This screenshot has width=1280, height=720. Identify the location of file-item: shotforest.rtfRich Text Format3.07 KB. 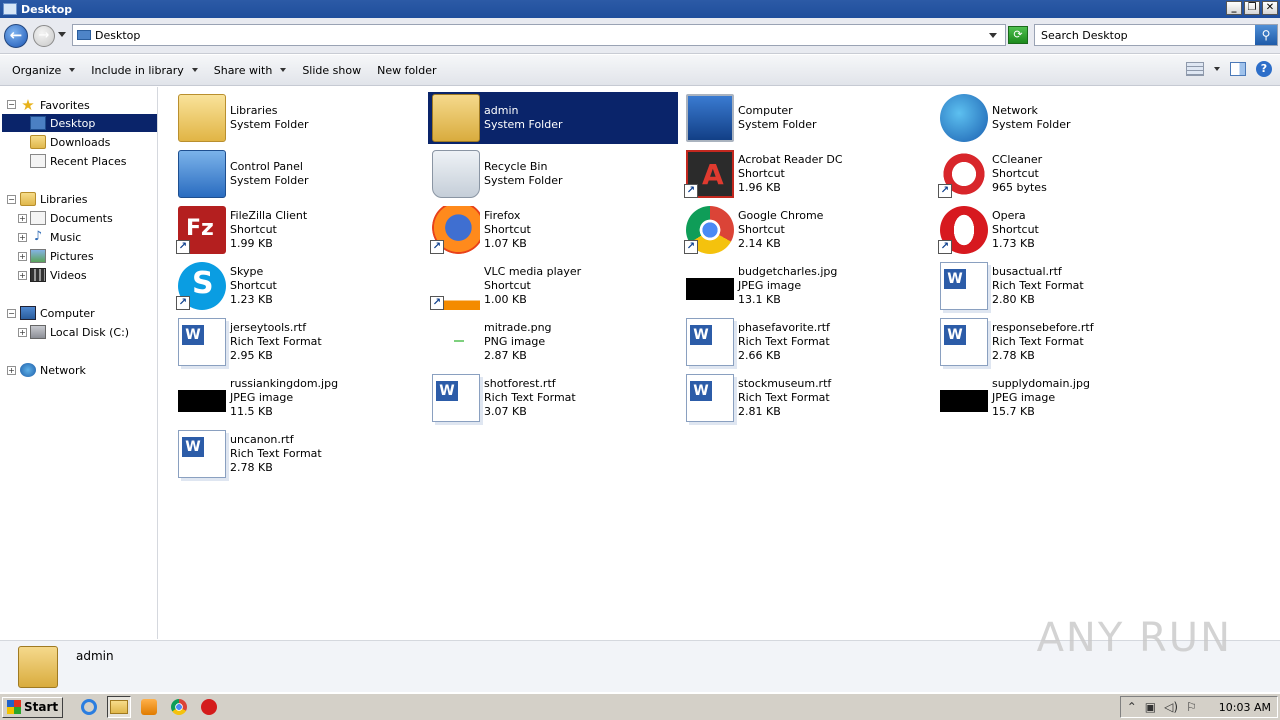
(553, 398).